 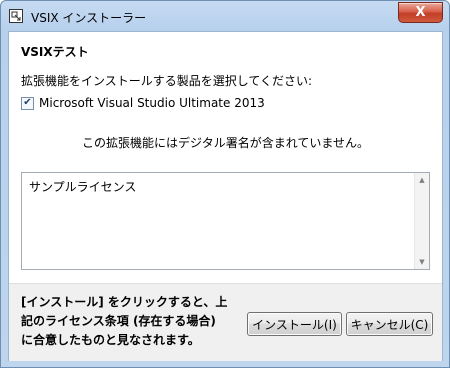 What do you see at coordinates (294, 324) in the screenshot?
I see `install-button: インストール(I)` at bounding box center [294, 324].